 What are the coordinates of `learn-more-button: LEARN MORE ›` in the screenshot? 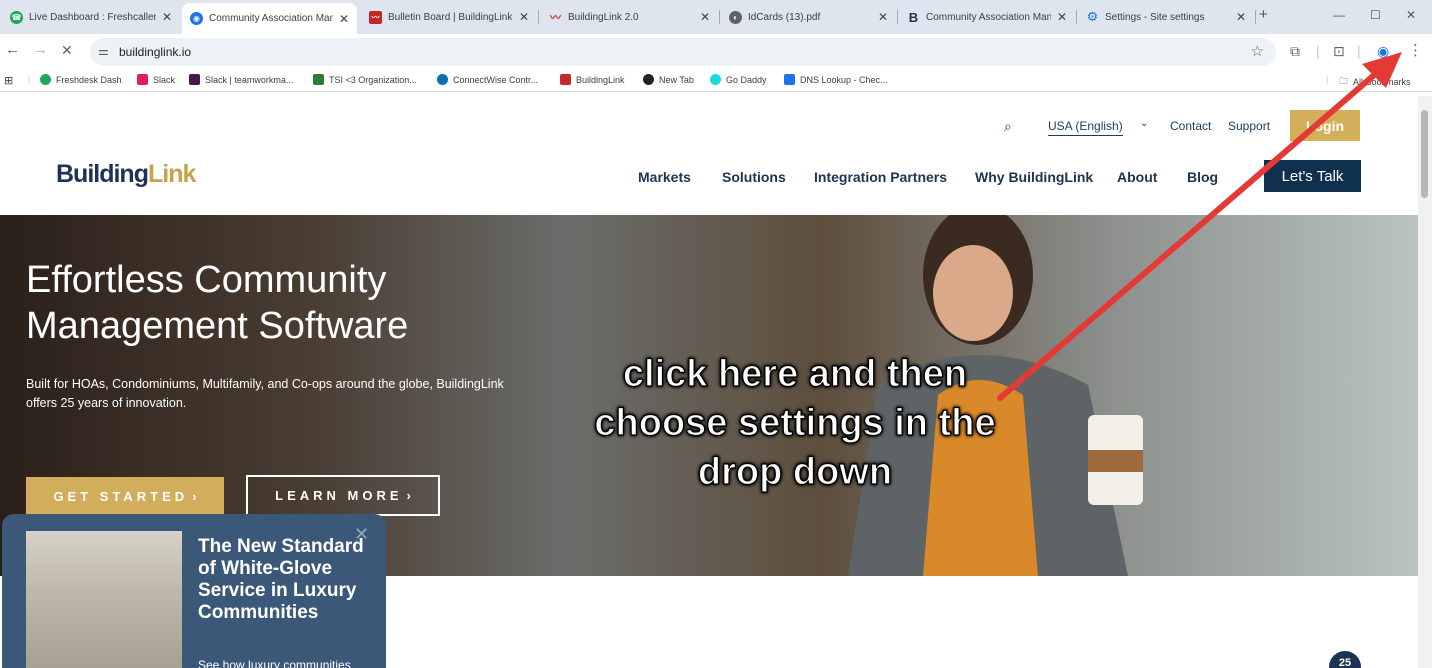 It's located at (343, 495).